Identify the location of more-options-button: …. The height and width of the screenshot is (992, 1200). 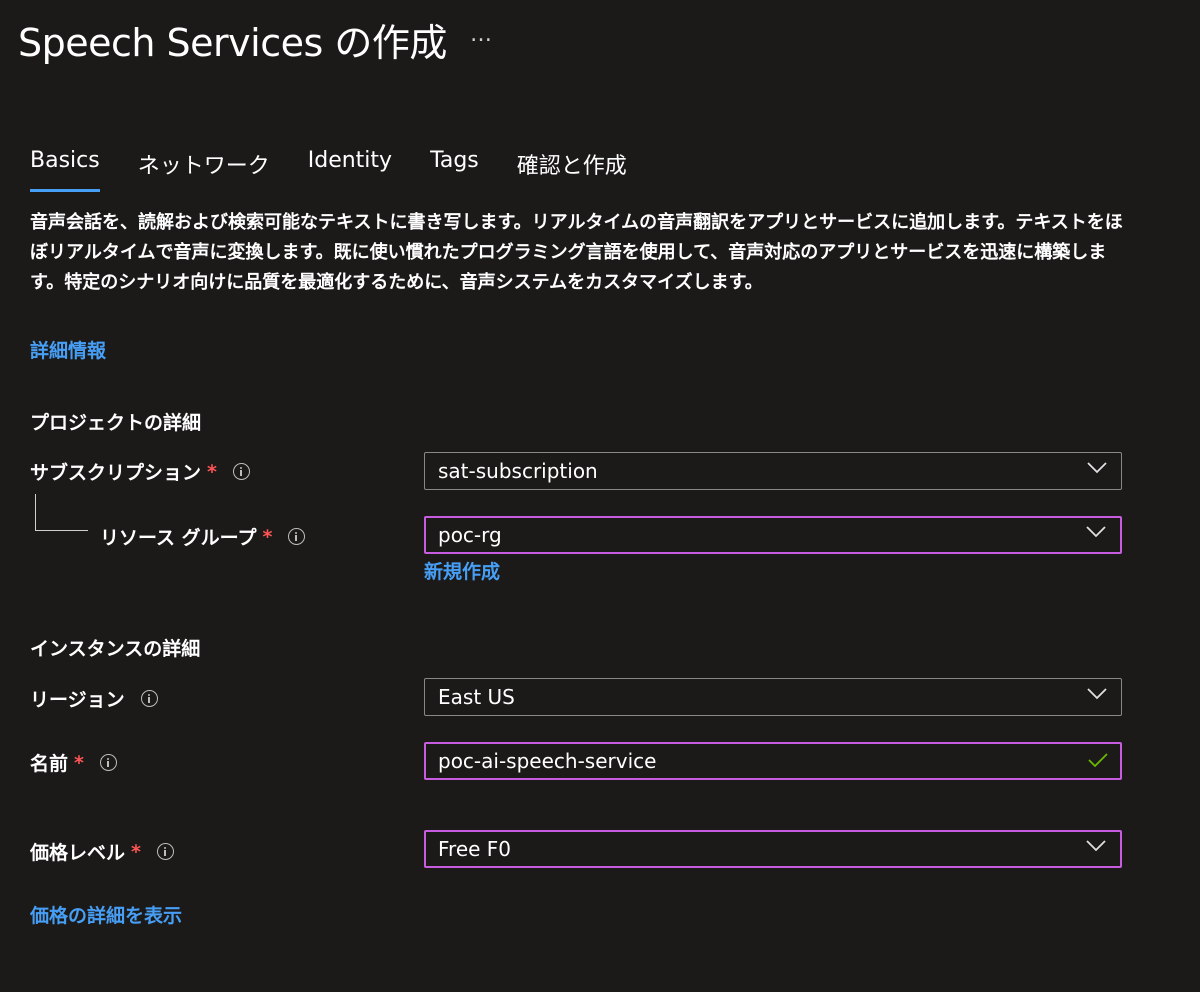
(481, 34).